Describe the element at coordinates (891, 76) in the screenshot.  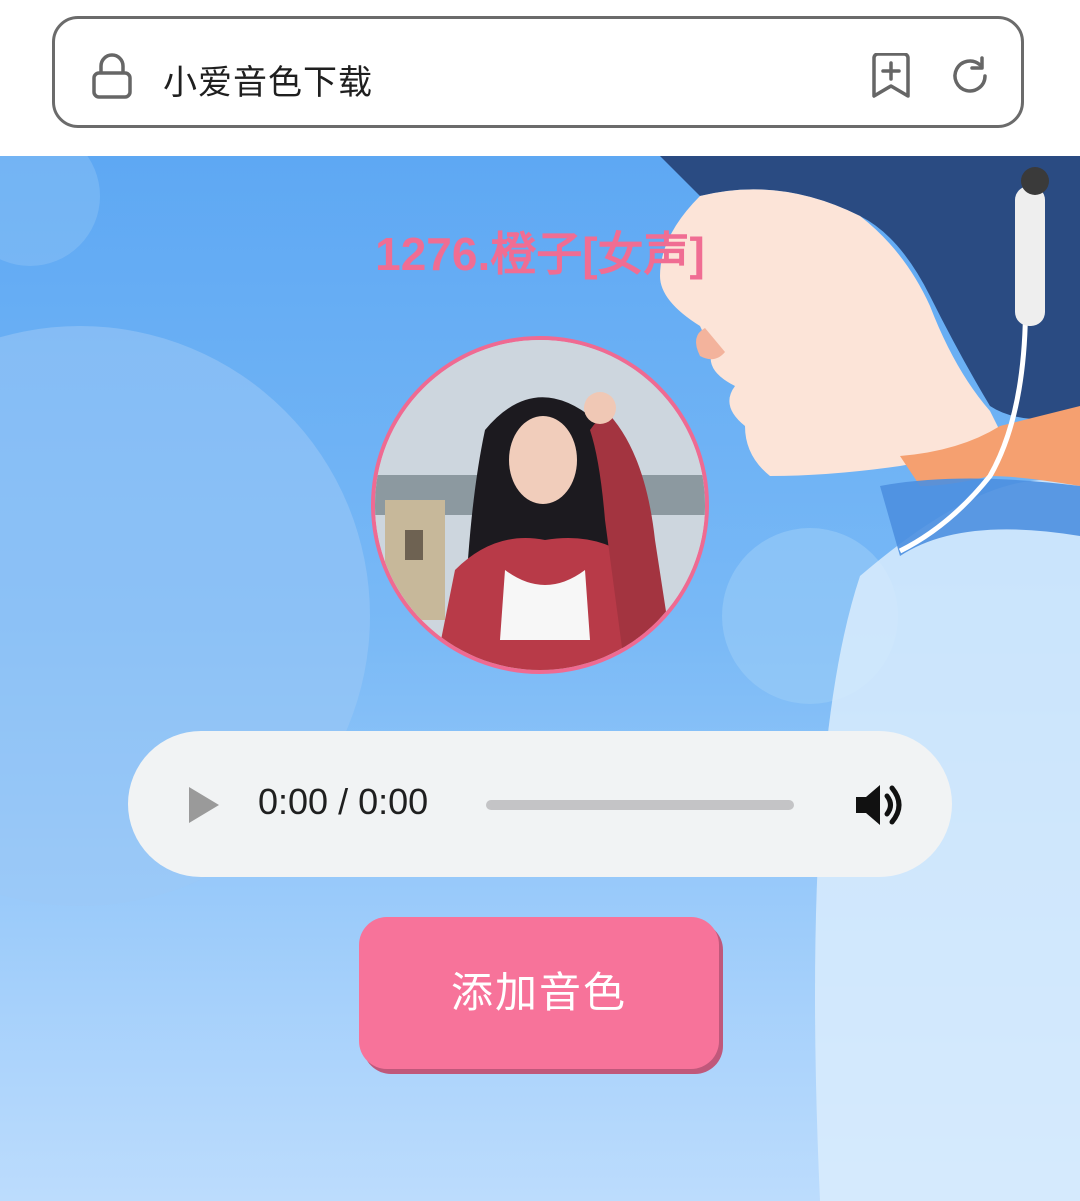
I see `add-bookmark-icon` at that location.